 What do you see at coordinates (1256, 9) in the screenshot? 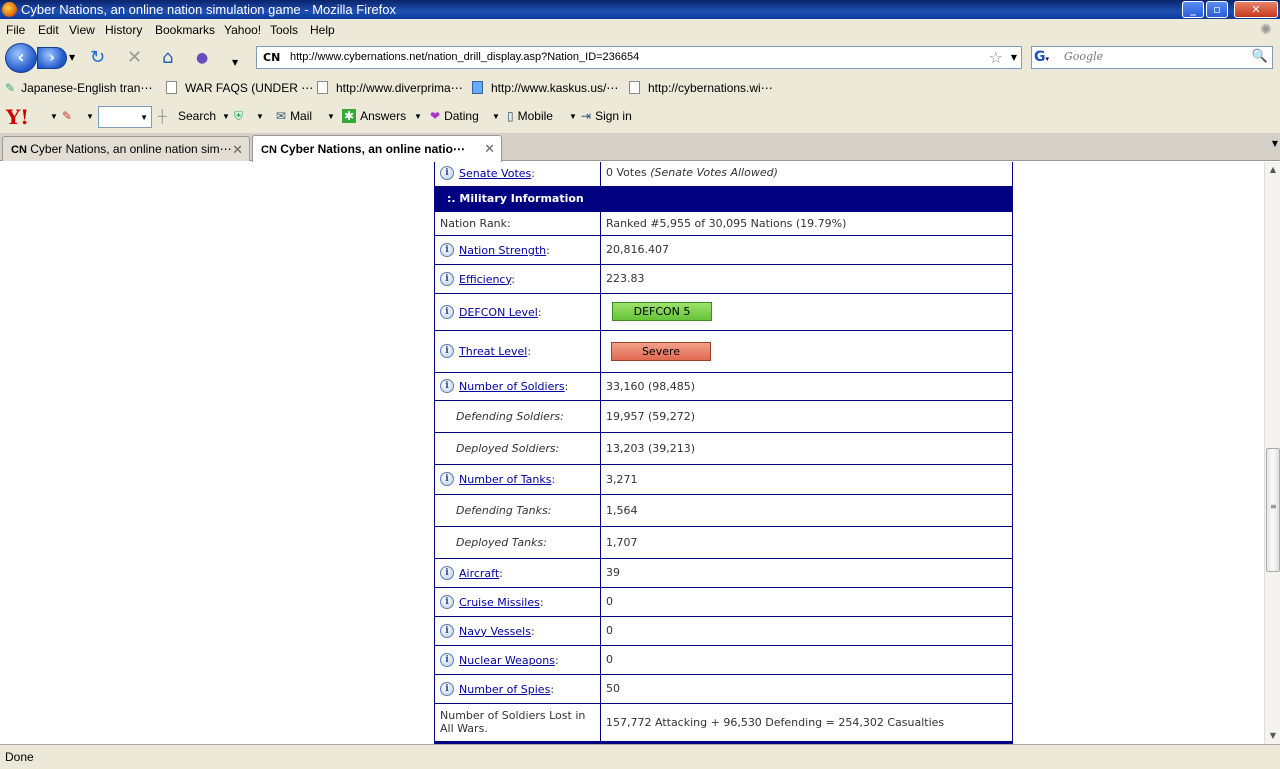
I see `close-button: ✕` at bounding box center [1256, 9].